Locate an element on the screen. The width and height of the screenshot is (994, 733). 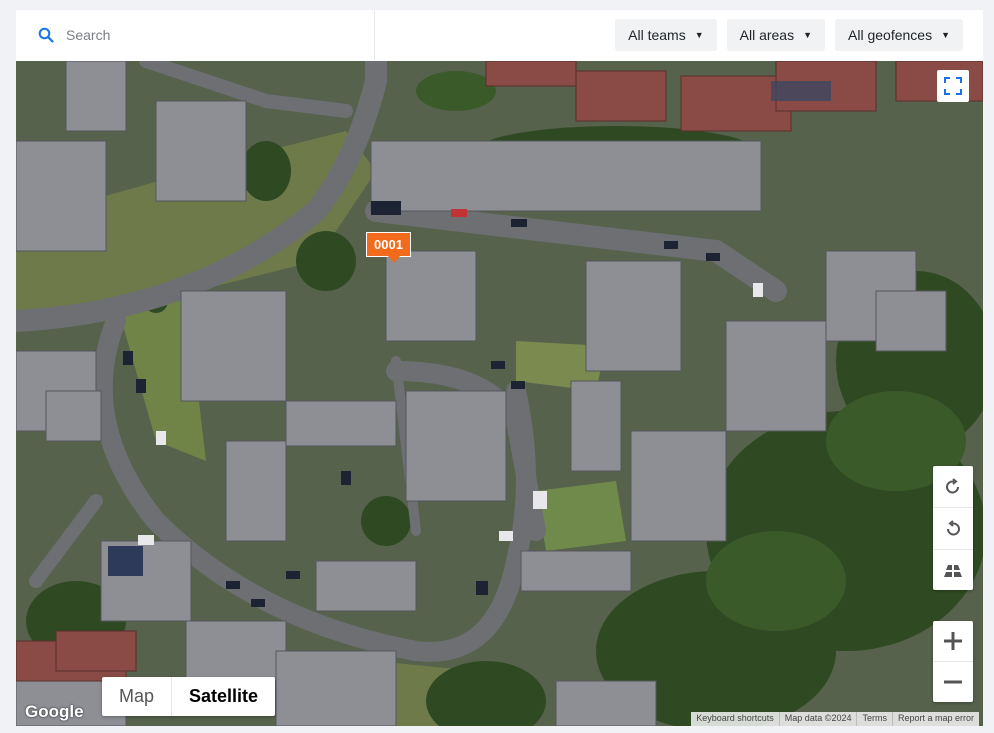
search-icon is located at coordinates (46, 35).